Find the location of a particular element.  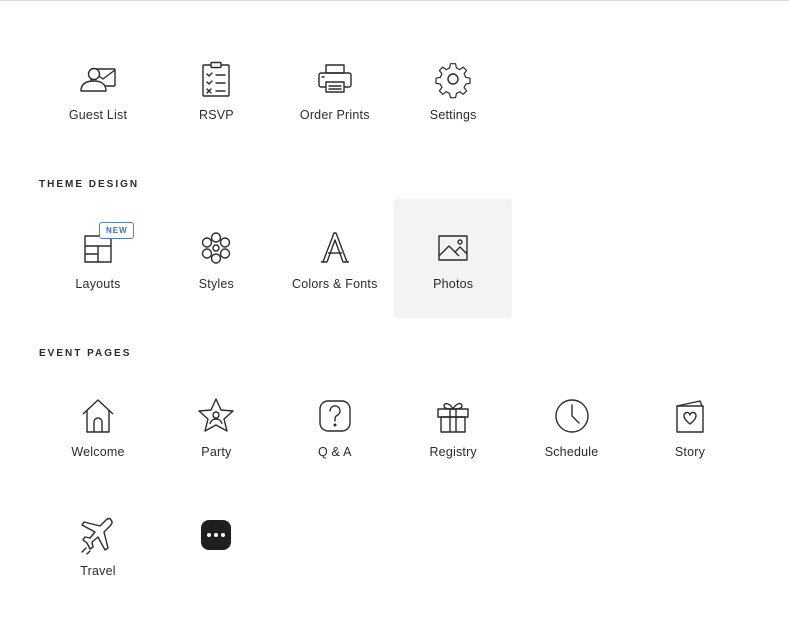

clock-icon is located at coordinates (572, 416).